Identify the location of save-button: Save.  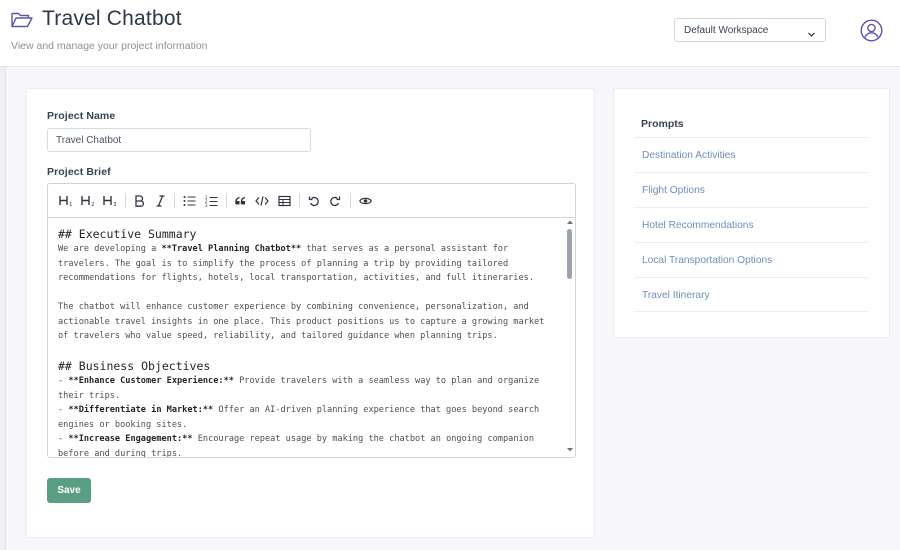
(69, 490).